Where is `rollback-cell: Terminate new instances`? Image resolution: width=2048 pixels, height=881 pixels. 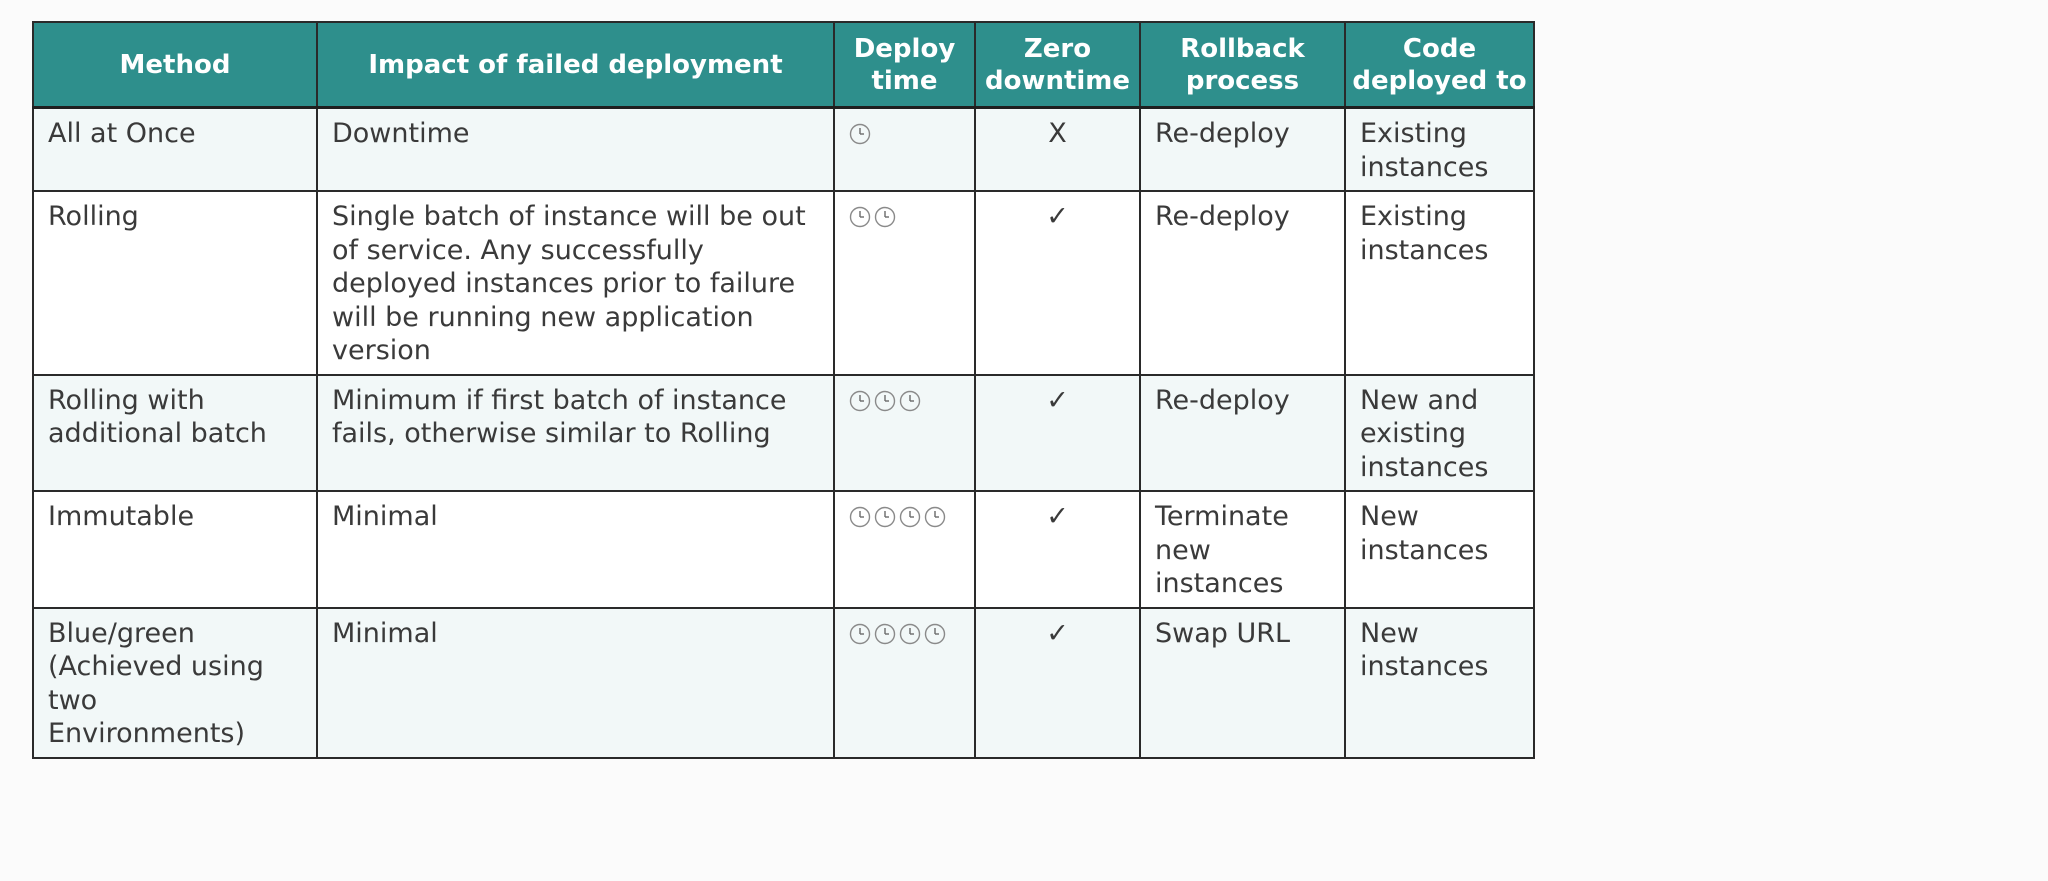
rollback-cell: Terminate new instances is located at coordinates (1242, 549).